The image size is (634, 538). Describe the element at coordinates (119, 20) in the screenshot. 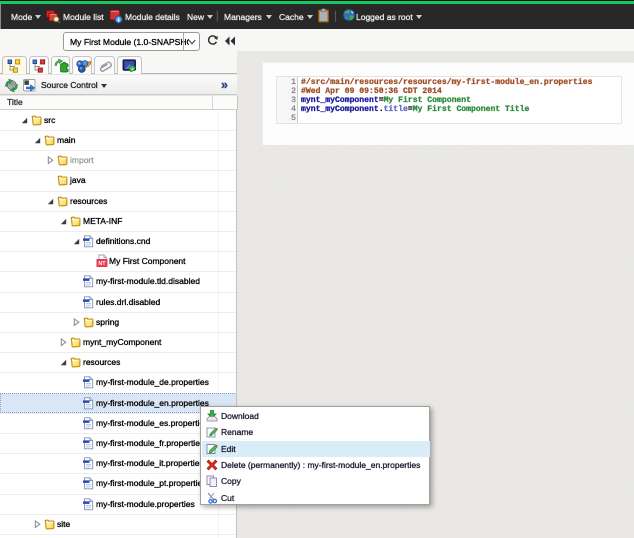

I see `svg-text: i` at that location.